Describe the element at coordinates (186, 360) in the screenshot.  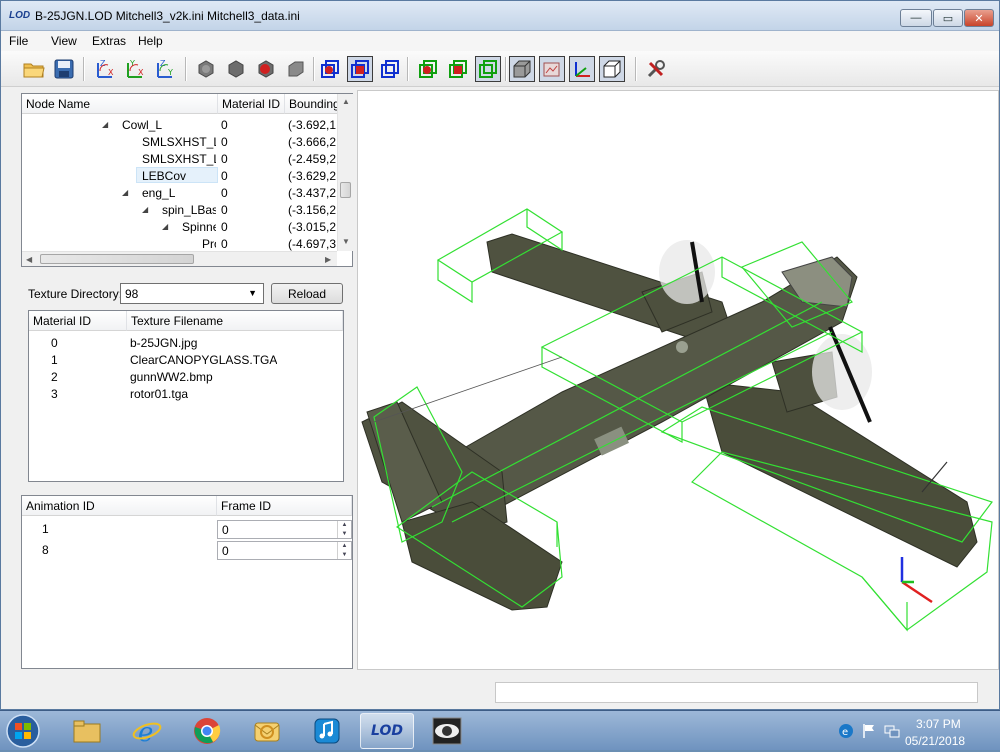
I see `texture-row: 1 ClearCANOPYGLASS.TGA` at that location.